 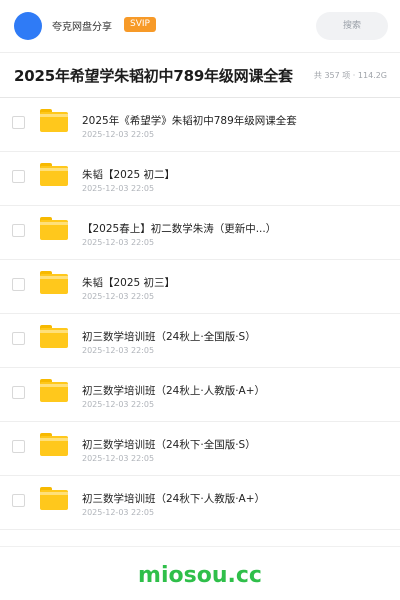 What do you see at coordinates (200, 287) in the screenshot?
I see `list-item: 朱韬【2025 初三】 2025-12-03 22:05` at bounding box center [200, 287].